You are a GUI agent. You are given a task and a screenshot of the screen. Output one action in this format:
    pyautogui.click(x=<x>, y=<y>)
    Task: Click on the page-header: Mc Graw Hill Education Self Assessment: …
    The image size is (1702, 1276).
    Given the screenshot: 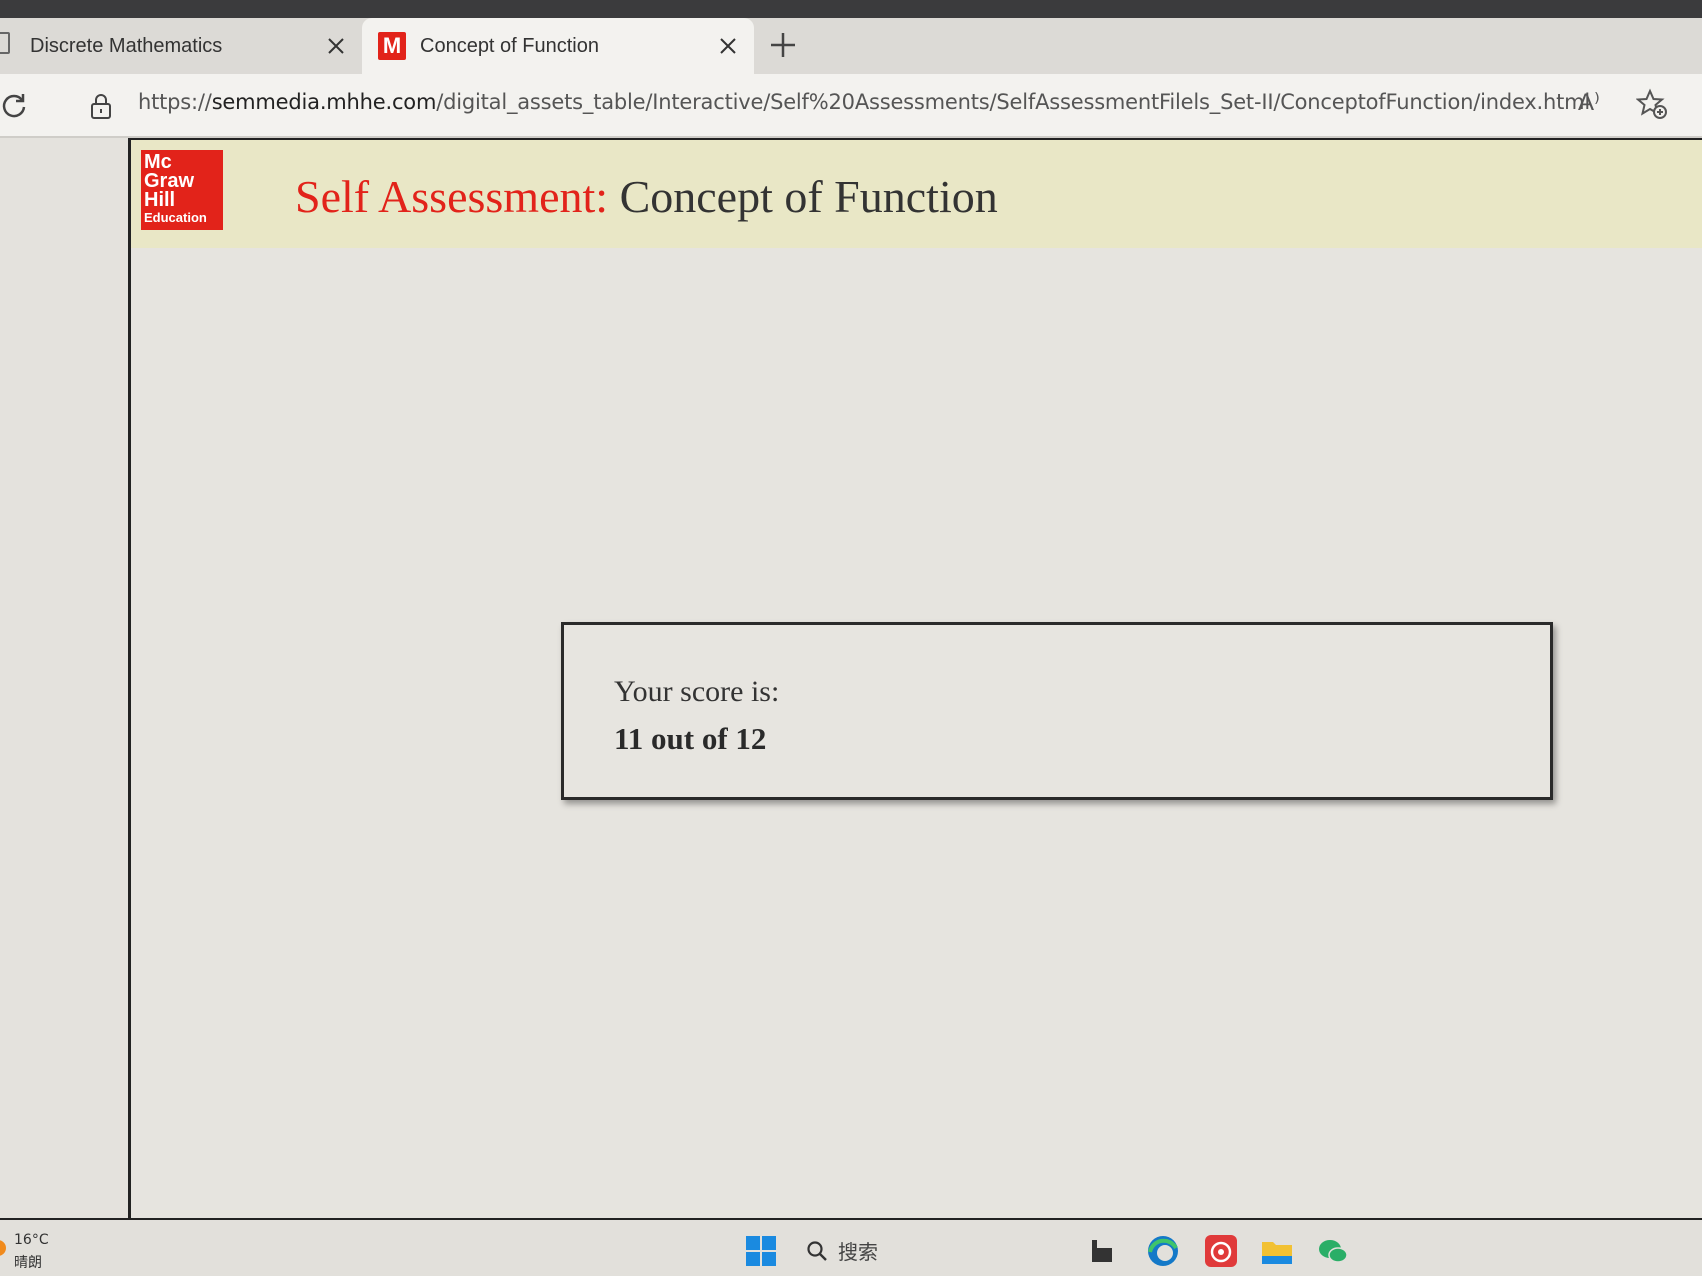 What is the action you would take?
    pyautogui.click(x=916, y=194)
    